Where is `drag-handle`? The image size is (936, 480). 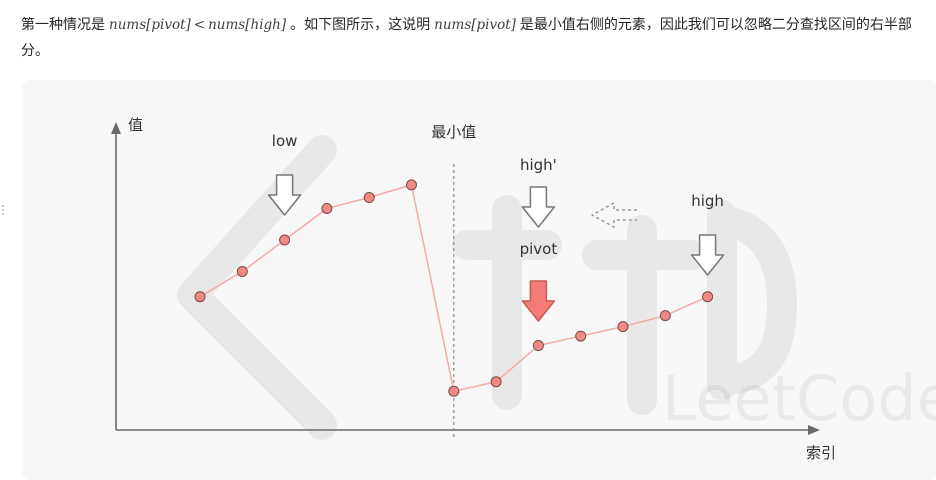
drag-handle is located at coordinates (3, 211).